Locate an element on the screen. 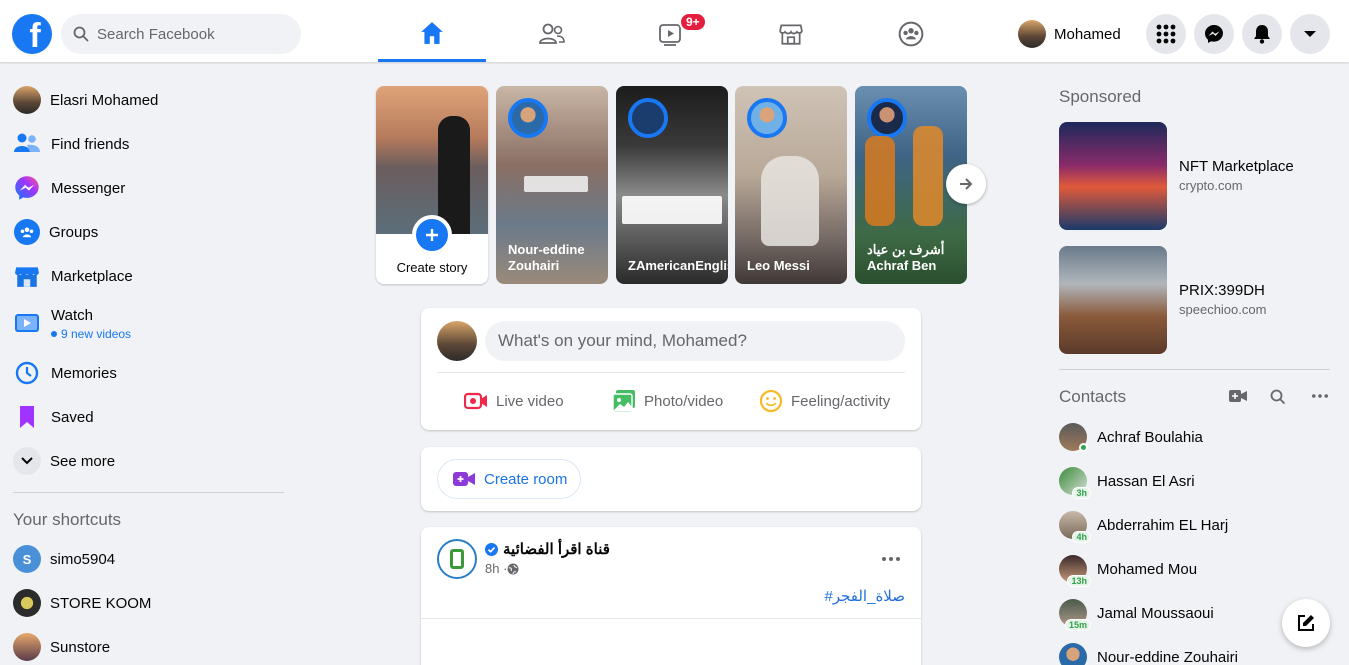 The width and height of the screenshot is (1349, 665). sidebar-item-watch: Watch 9 new videos is located at coordinates (150, 324).